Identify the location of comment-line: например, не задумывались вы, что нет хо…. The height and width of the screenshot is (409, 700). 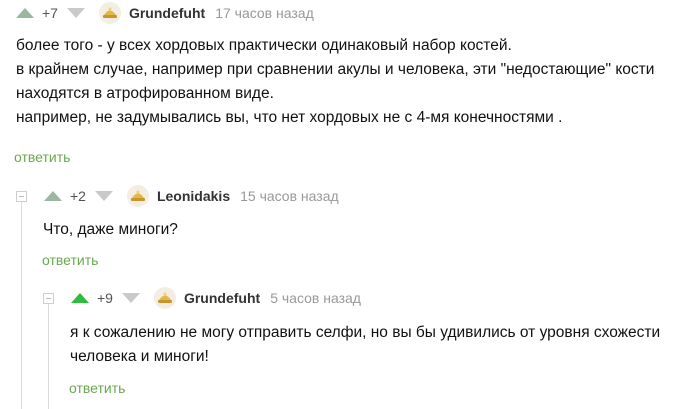
(289, 117).